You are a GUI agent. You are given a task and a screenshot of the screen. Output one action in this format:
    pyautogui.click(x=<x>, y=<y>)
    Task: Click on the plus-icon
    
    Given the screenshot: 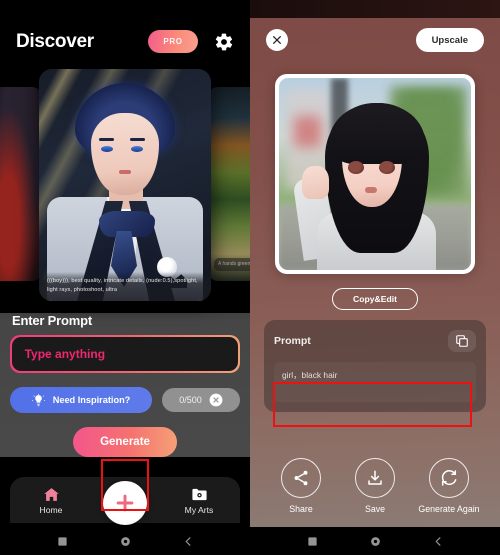 What is the action you would take?
    pyautogui.click(x=125, y=503)
    